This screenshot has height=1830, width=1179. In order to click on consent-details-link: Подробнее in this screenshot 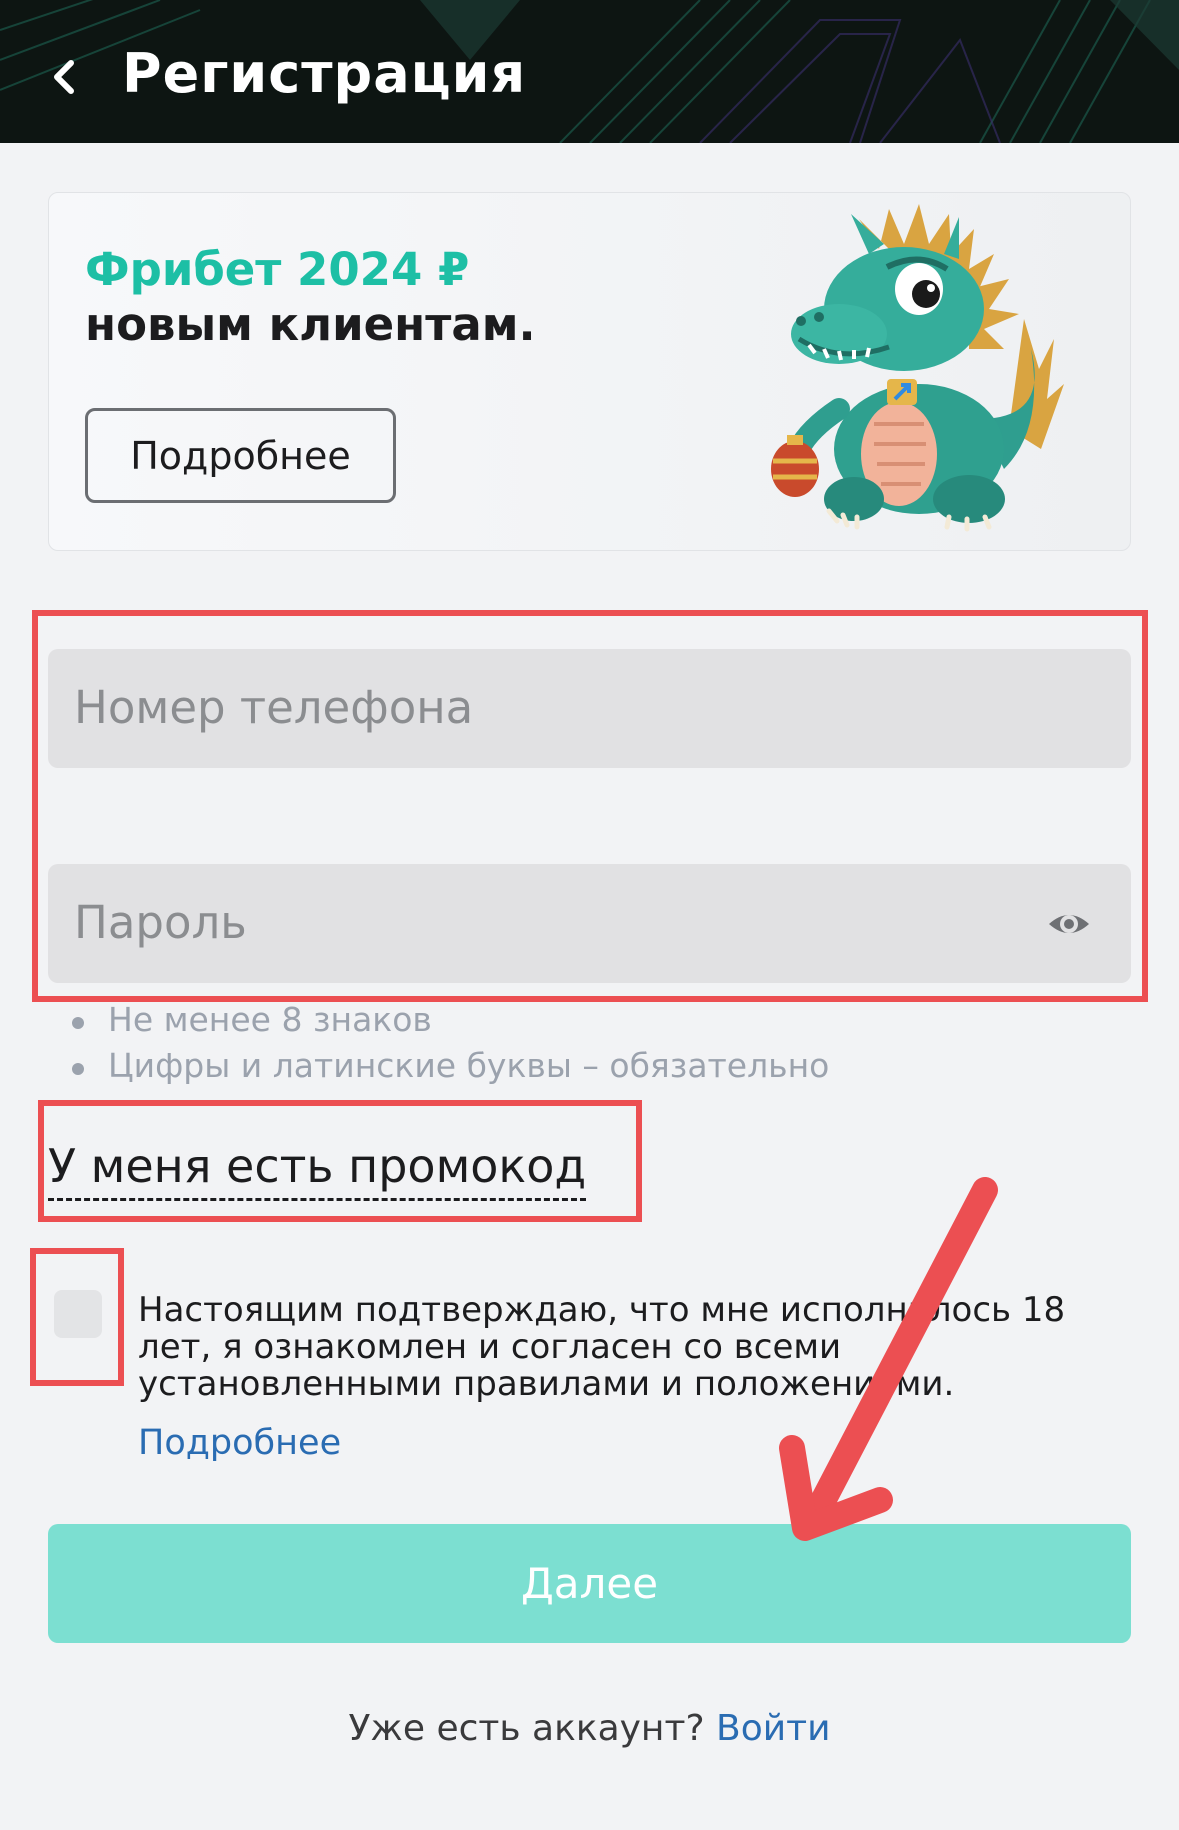, I will do `click(239, 1443)`.